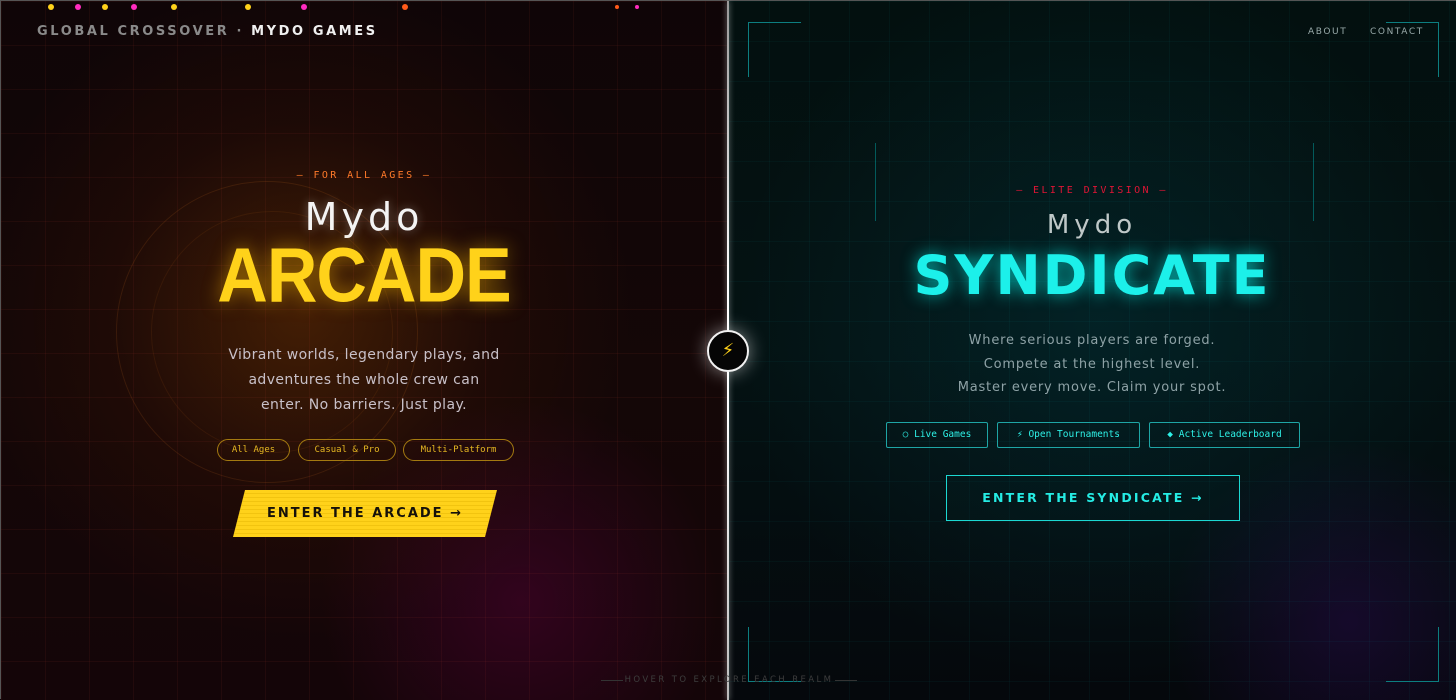 This screenshot has width=1456, height=700. I want to click on arcade-pill-casual-pro: Casual & Pro, so click(347, 450).